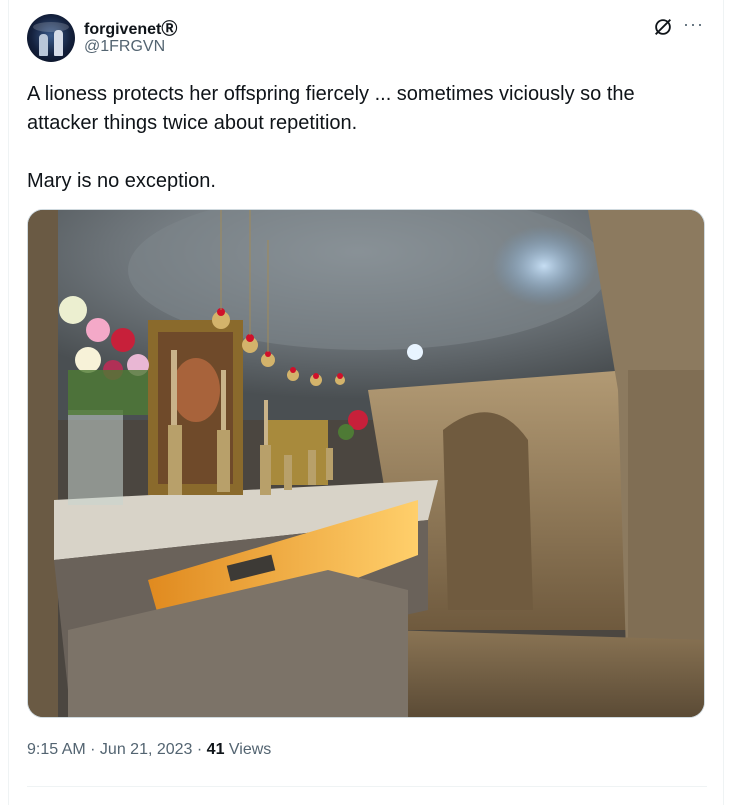 Image resolution: width=747 pixels, height=805 pixels. I want to click on more-dots-icon: ···, so click(695, 24).